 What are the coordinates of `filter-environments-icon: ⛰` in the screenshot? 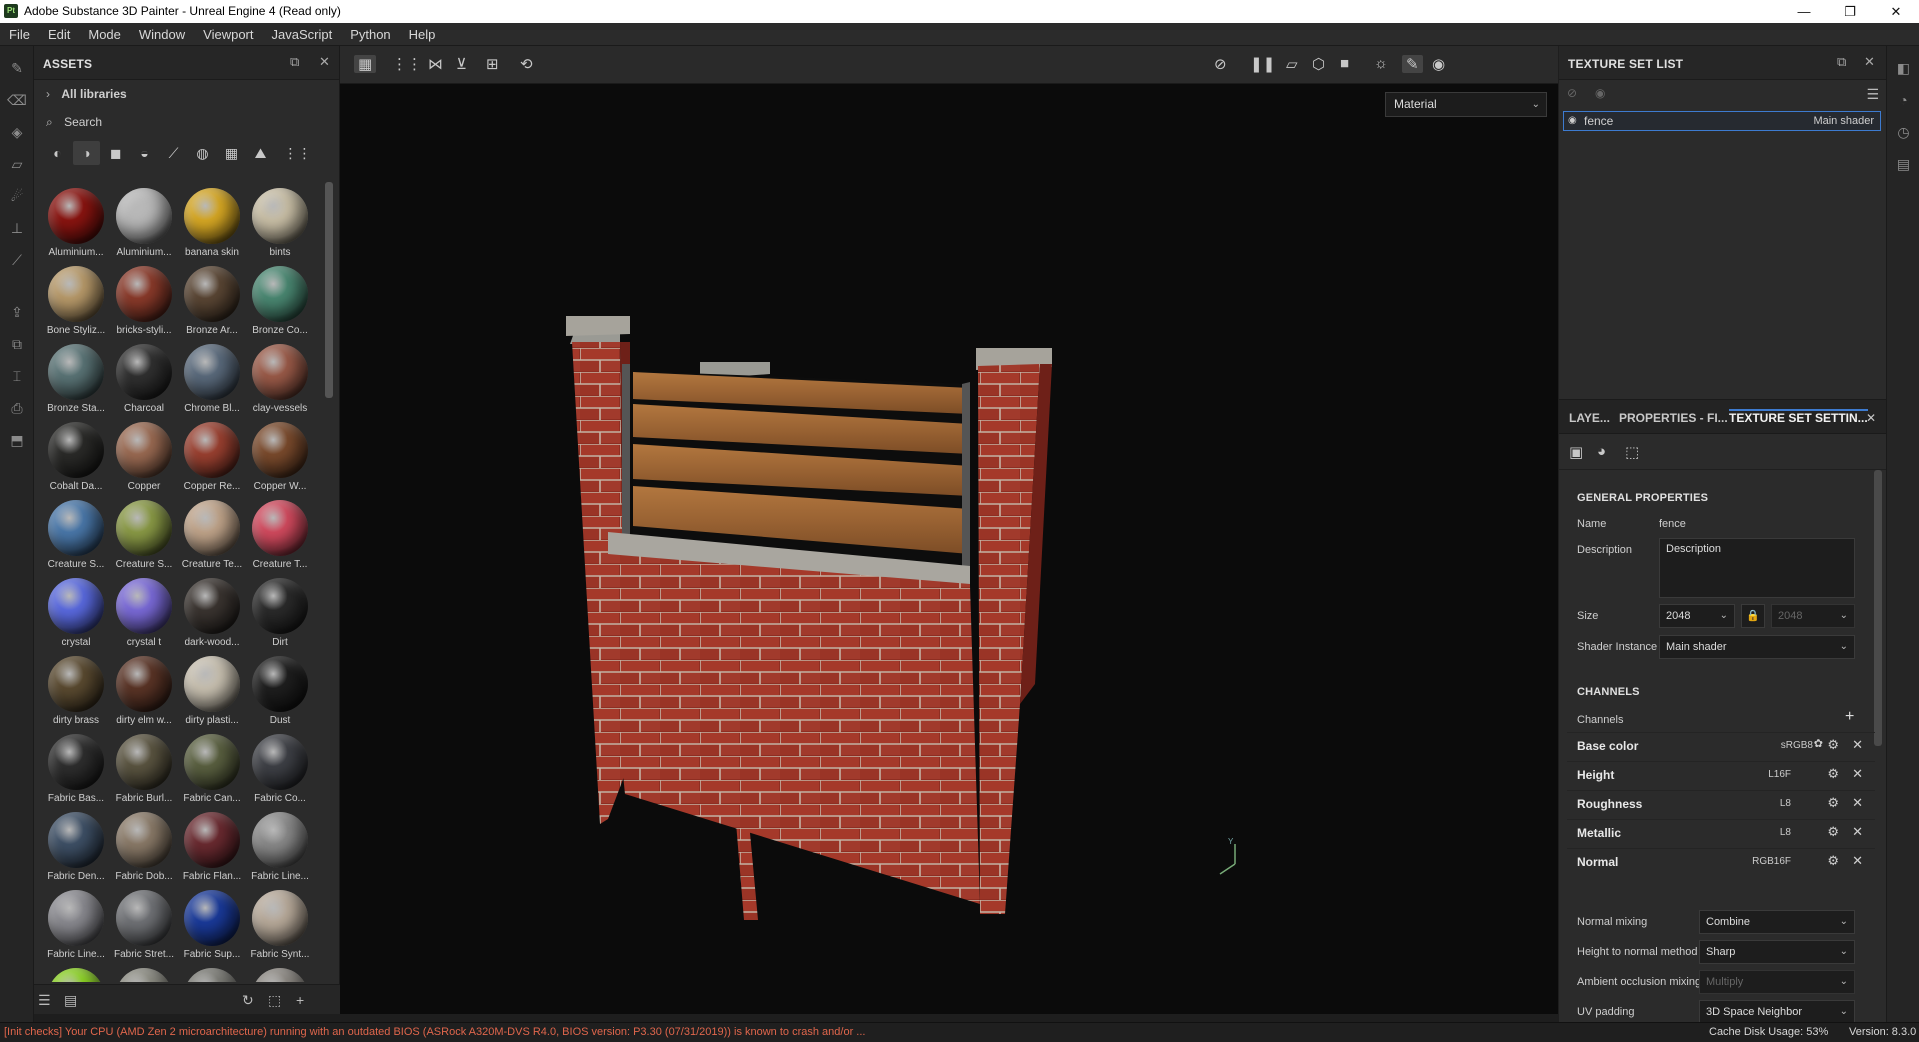 It's located at (260, 153).